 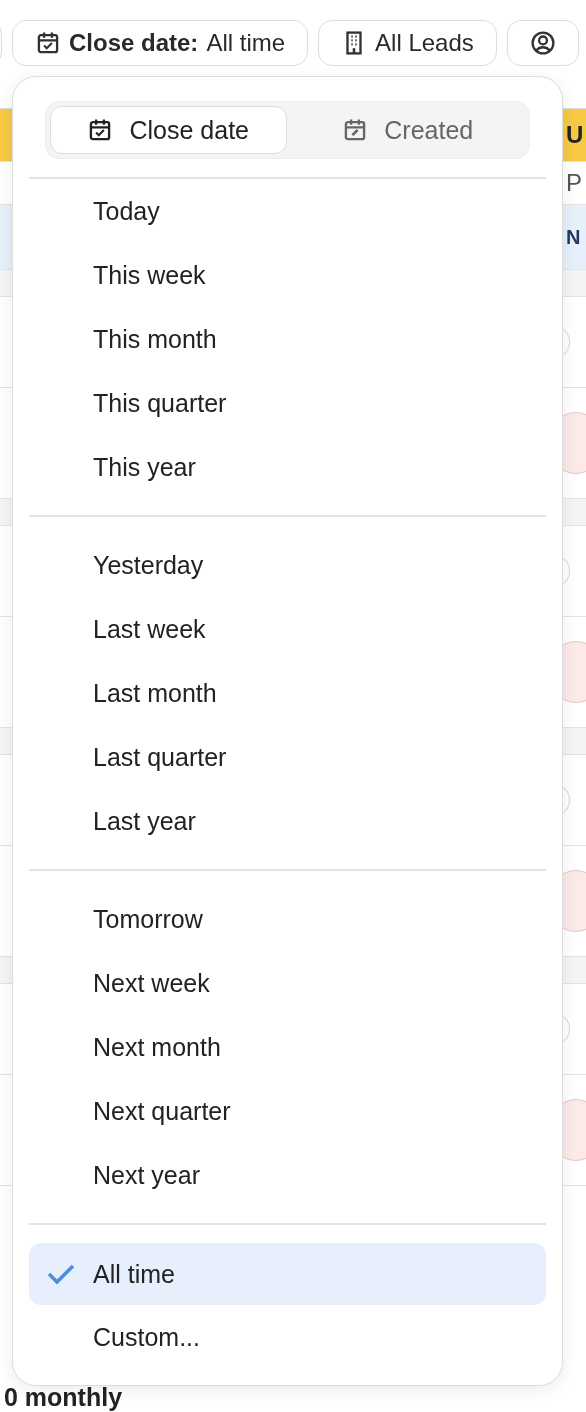 What do you see at coordinates (48, 43) in the screenshot?
I see `calendar-check-icon` at bounding box center [48, 43].